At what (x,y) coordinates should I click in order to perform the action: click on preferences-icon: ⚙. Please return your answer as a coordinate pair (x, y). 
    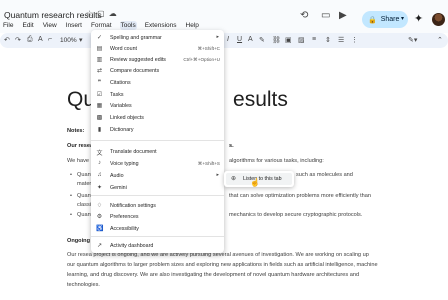
    Looking at the image, I should click on (99, 217).